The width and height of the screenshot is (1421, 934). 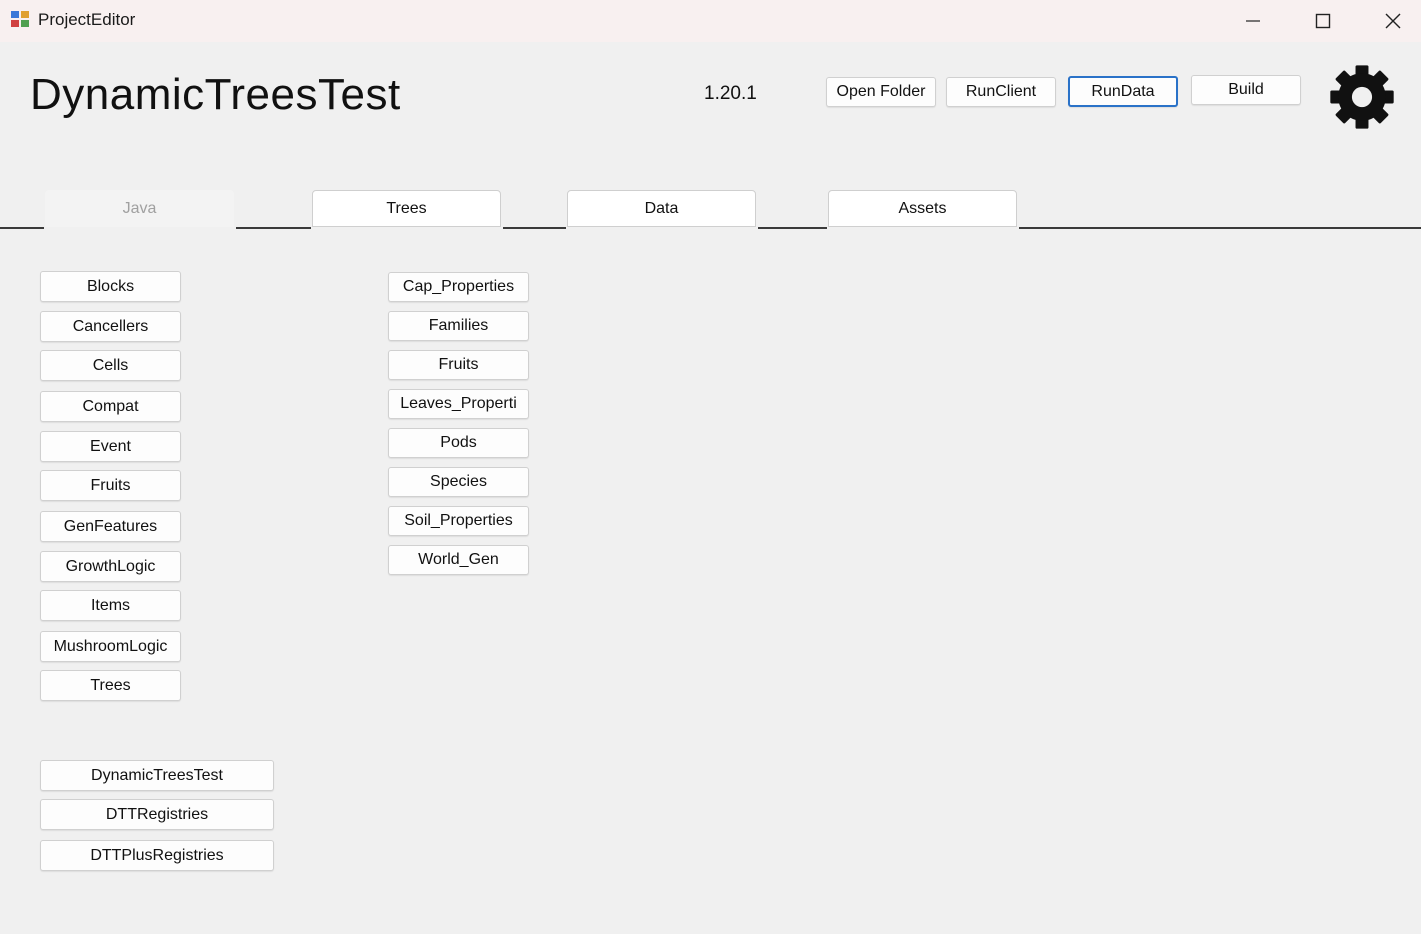 What do you see at coordinates (458, 287) in the screenshot?
I see `property-button-cap-properties: Cap_Properties` at bounding box center [458, 287].